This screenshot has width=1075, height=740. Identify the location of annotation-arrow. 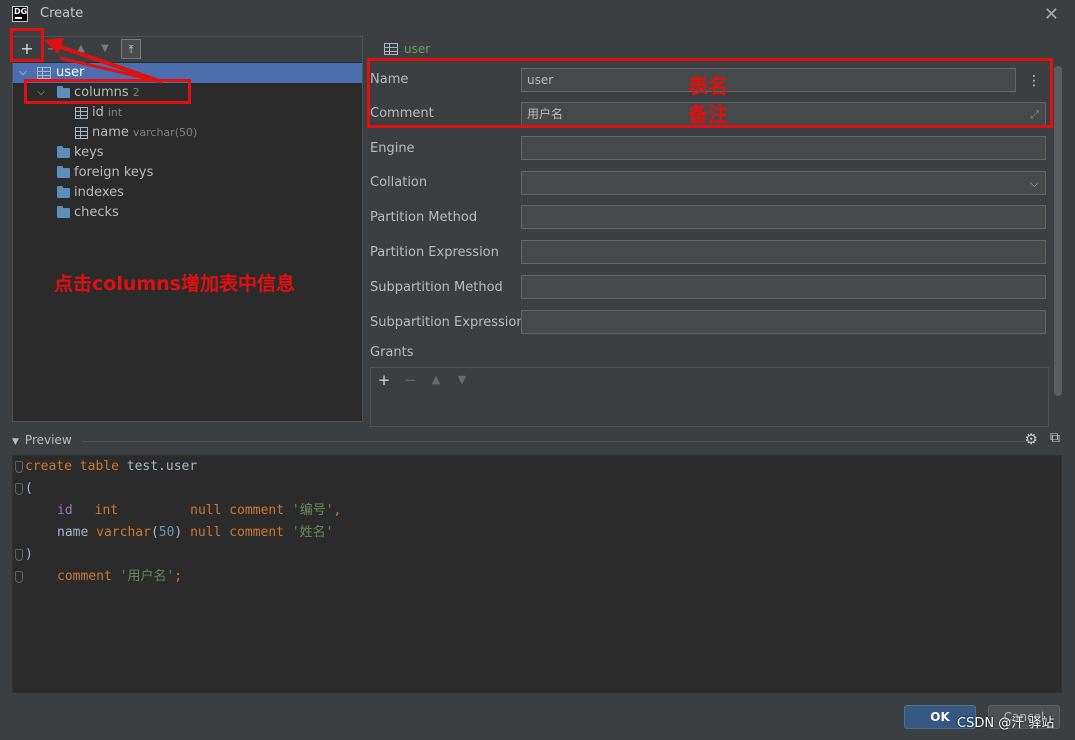
(103, 61).